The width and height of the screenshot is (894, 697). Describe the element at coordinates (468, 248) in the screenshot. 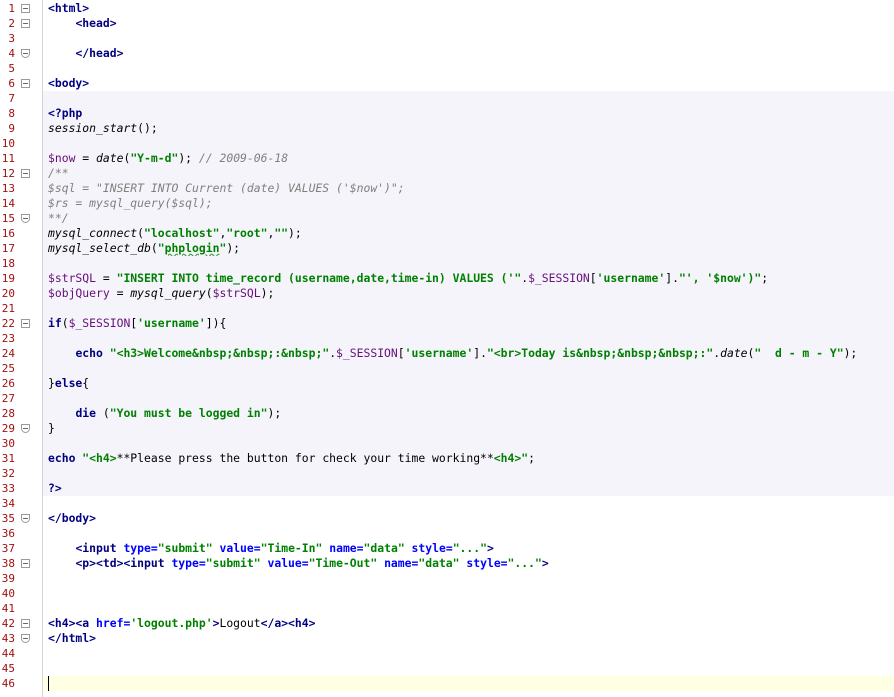

I see `code-line: mysql_select_db("phplogin");` at that location.